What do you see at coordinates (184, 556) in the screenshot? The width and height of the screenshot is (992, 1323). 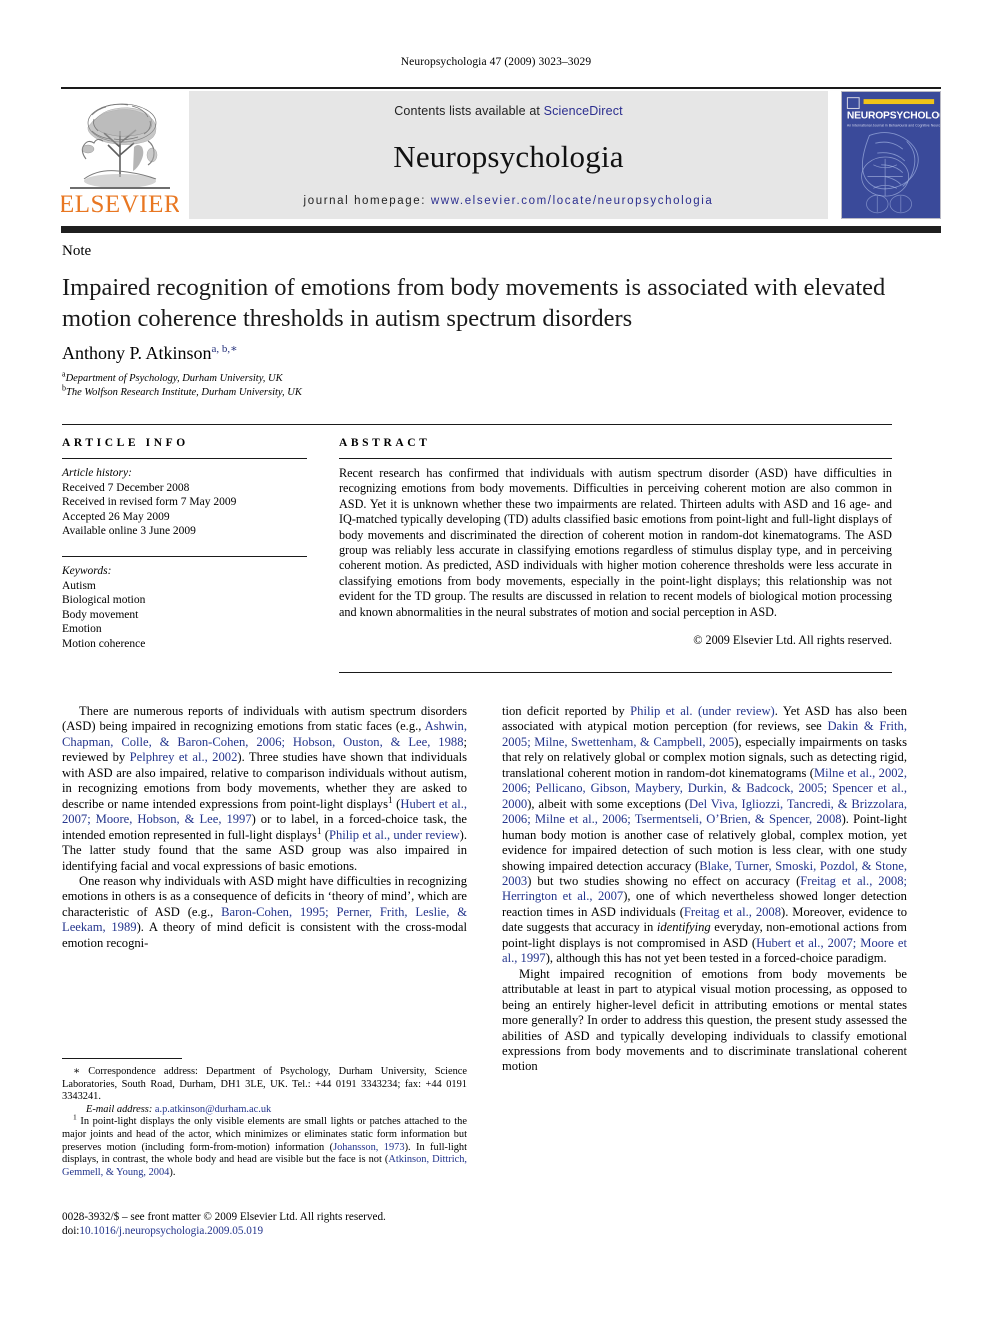 I see `keywords-rule` at bounding box center [184, 556].